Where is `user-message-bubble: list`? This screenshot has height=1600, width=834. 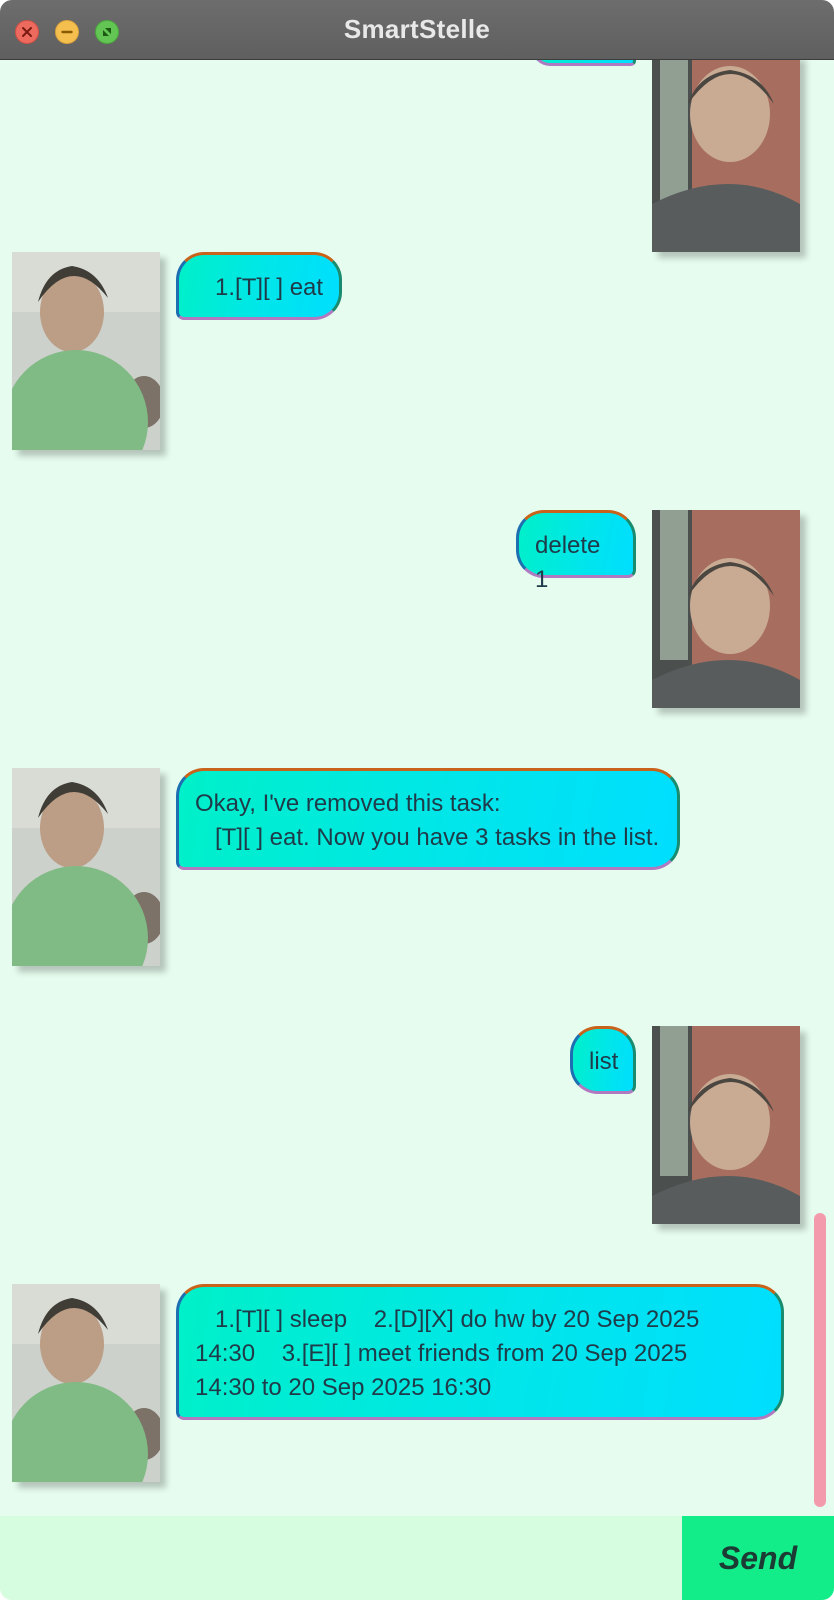
user-message-bubble: list is located at coordinates (603, 1060).